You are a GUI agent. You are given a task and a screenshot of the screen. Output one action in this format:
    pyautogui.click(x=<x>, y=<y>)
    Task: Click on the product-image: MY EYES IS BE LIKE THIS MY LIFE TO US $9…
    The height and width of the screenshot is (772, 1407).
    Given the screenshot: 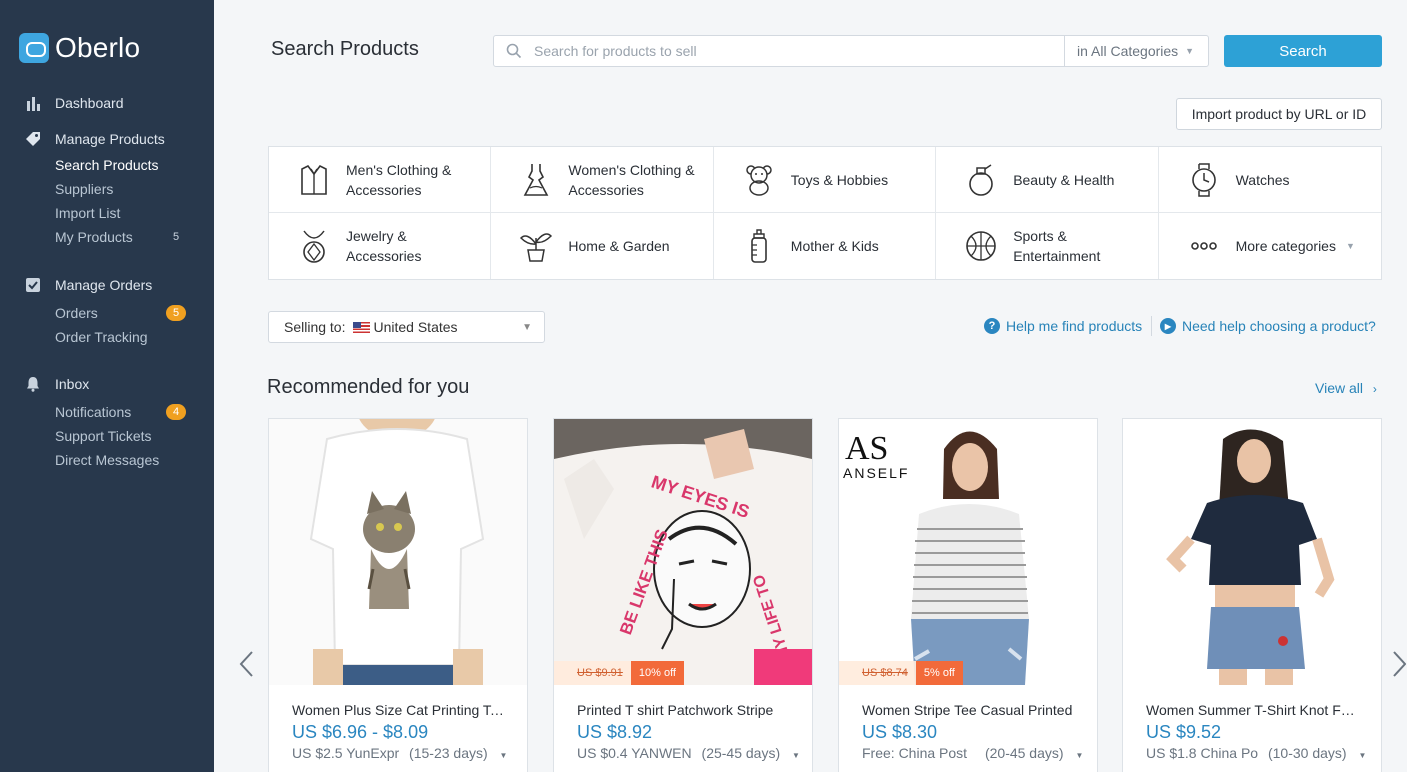 What is the action you would take?
    pyautogui.click(x=683, y=552)
    